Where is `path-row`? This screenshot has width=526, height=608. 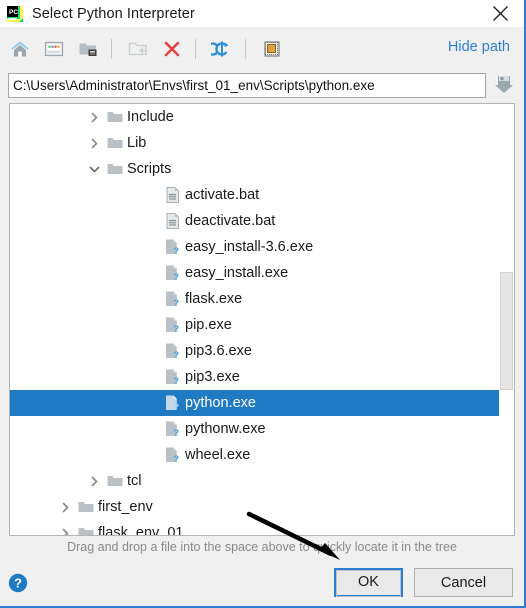
path-row is located at coordinates (262, 85).